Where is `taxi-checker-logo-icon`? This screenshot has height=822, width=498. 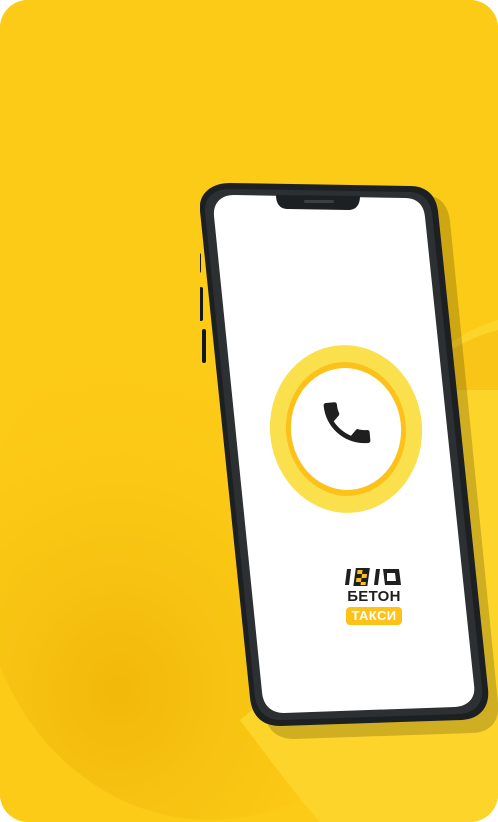 taxi-checker-logo-icon is located at coordinates (373, 577).